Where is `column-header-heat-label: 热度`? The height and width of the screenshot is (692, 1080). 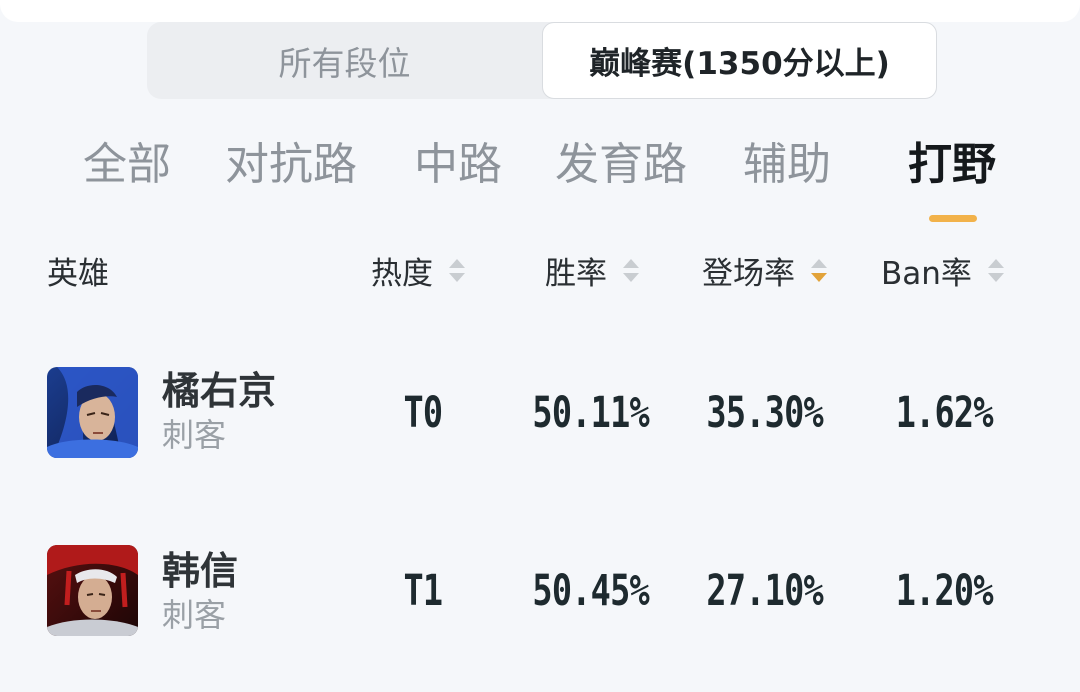
column-header-heat-label: 热度 is located at coordinates (402, 273).